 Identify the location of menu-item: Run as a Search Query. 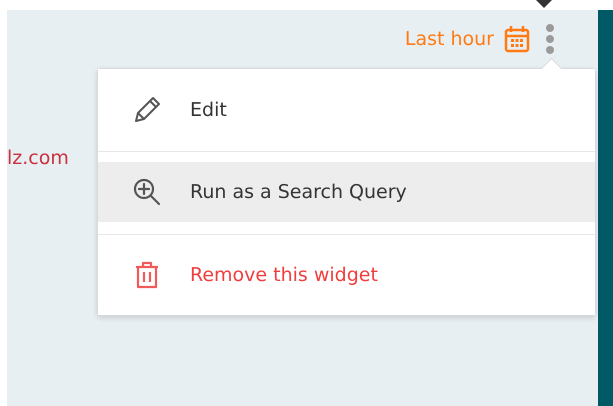
(346, 192).